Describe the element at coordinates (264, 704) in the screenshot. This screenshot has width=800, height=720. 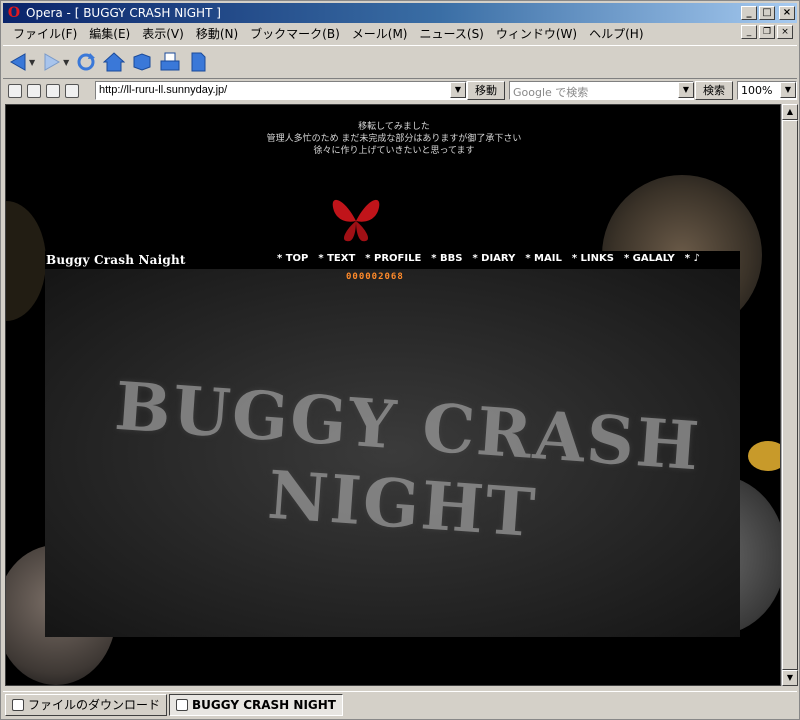
I see `page-tab-label: BUGGY CRASH NIGHT` at that location.